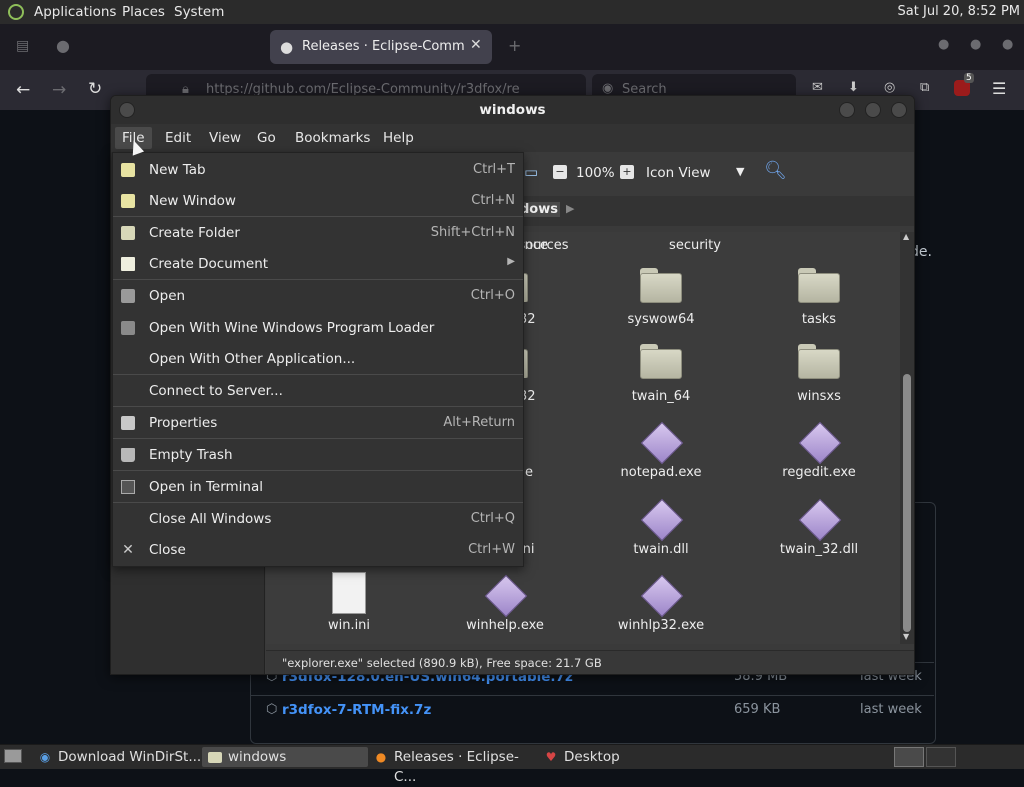 The width and height of the screenshot is (1024, 787). I want to click on text-file-icon, so click(349, 593).